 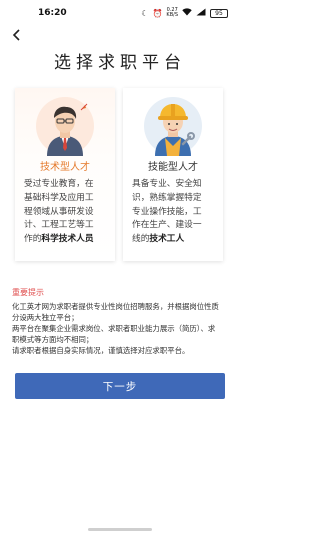 I want to click on card-skilled-desc-line: 作在生产、建设一, so click(x=167, y=225).